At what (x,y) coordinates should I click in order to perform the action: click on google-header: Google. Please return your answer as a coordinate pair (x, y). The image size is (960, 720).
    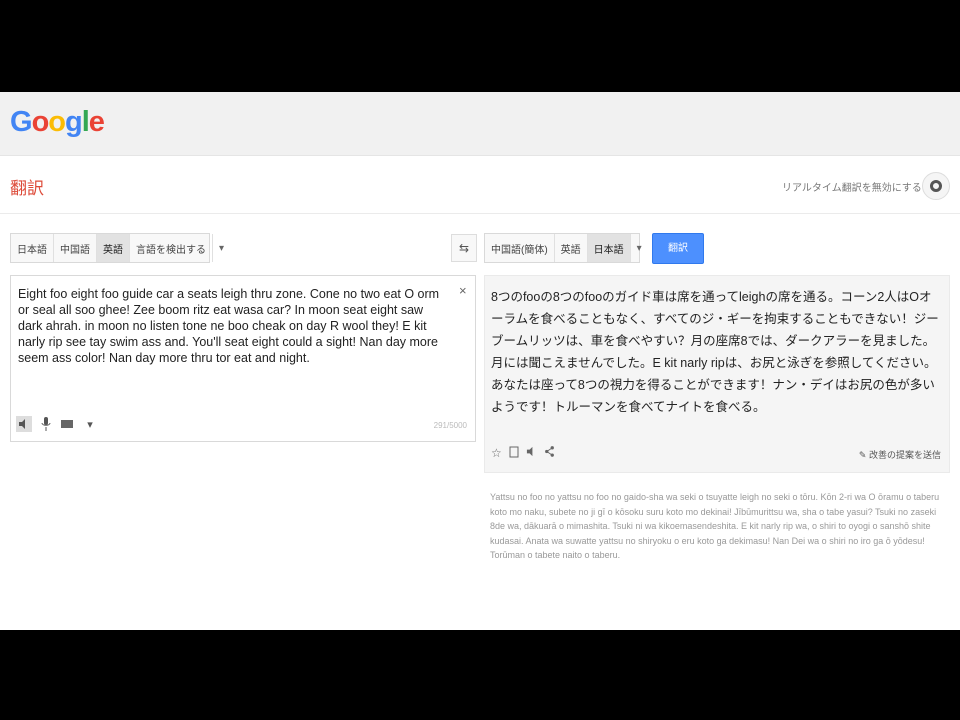
    Looking at the image, I should click on (480, 124).